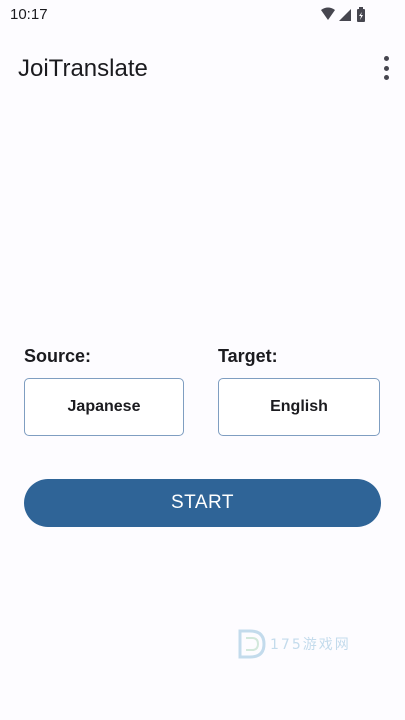 The height and width of the screenshot is (720, 405). Describe the element at coordinates (83, 68) in the screenshot. I see `app-title: JoiTranslate` at that location.